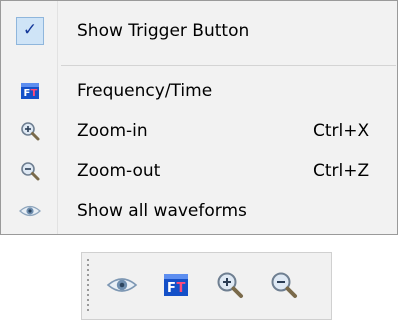  Describe the element at coordinates (163, 31) in the screenshot. I see `menu-item-label: Show Trigger Button` at that location.